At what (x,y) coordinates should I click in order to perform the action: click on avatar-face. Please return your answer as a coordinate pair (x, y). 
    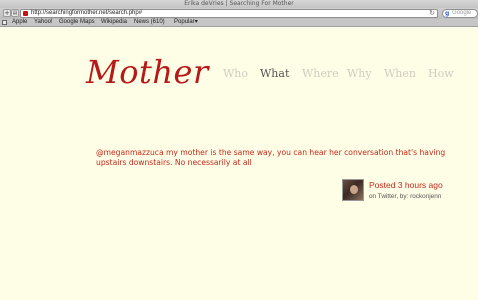
    Looking at the image, I should click on (354, 189).